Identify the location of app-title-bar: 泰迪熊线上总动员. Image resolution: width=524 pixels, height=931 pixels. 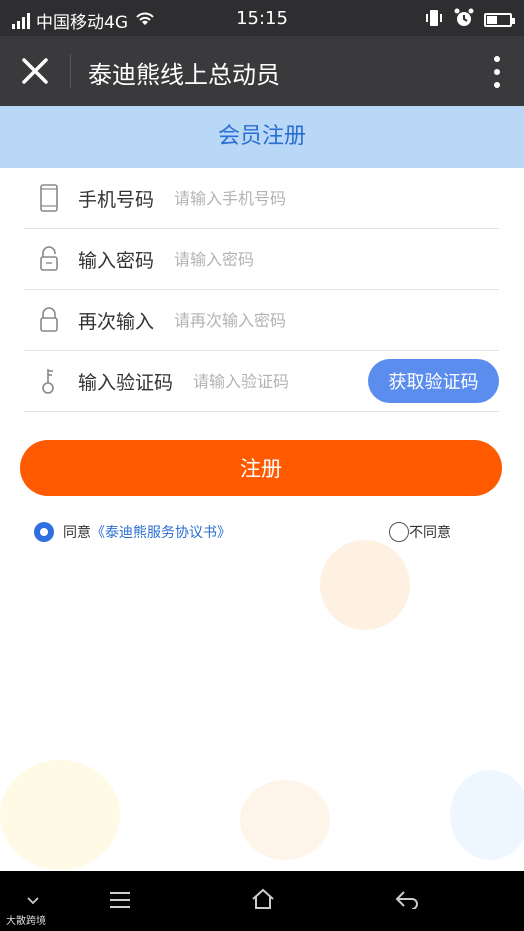
(262, 71).